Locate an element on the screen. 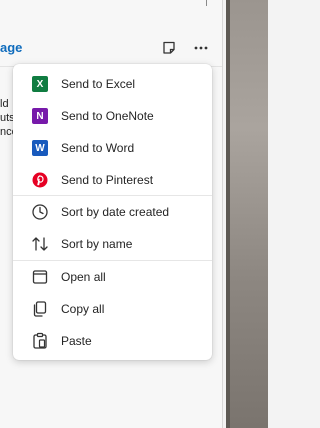 This screenshot has width=320, height=428. paste-item: Paste is located at coordinates (112, 341).